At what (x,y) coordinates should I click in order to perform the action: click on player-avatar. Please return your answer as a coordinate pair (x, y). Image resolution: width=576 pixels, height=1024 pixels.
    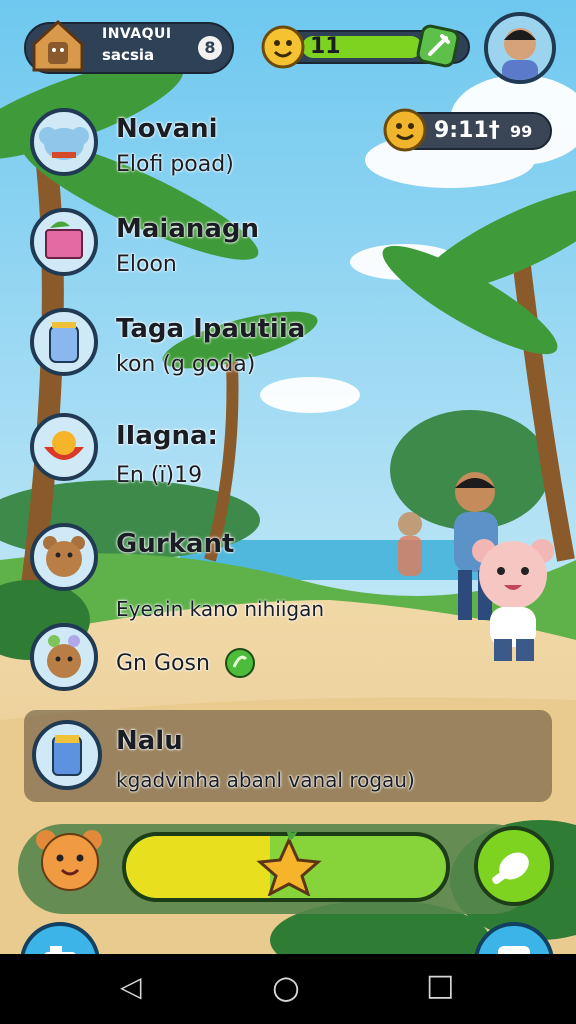
    Looking at the image, I should click on (520, 48).